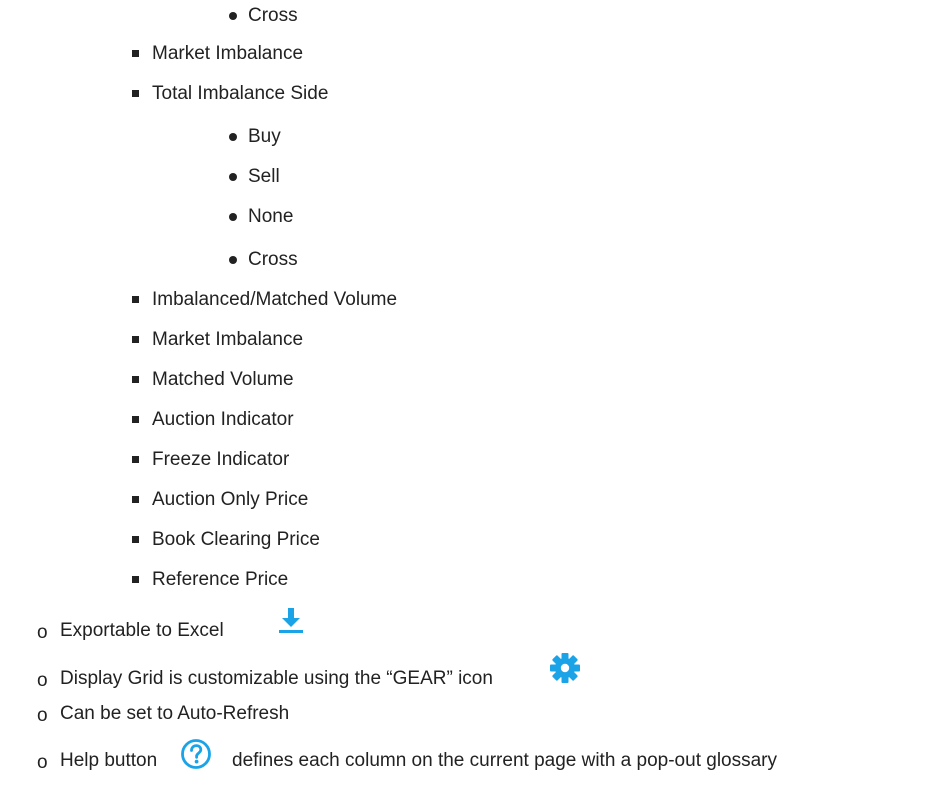  Describe the element at coordinates (196, 754) in the screenshot. I see `help-icon` at that location.